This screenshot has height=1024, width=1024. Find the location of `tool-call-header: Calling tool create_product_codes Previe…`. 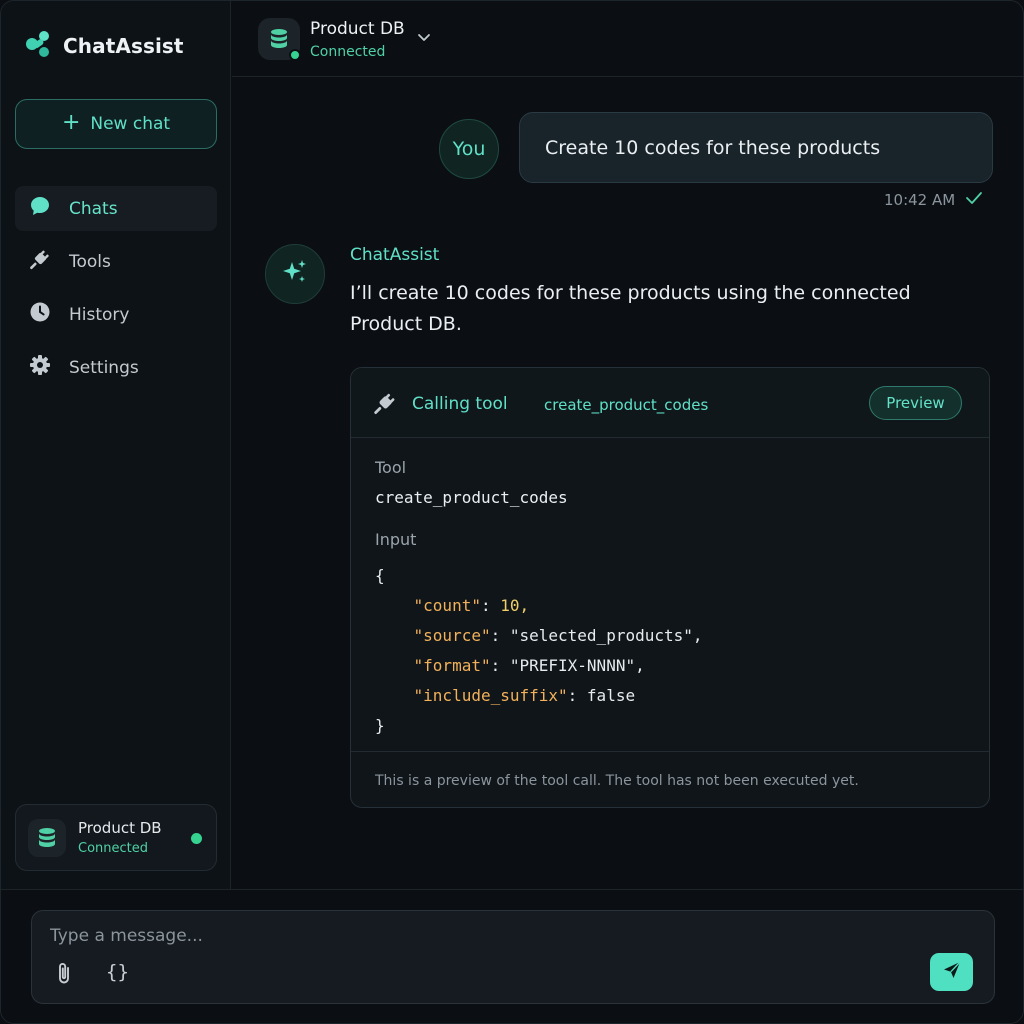

tool-call-header: Calling tool create_product_codes Previe… is located at coordinates (670, 403).